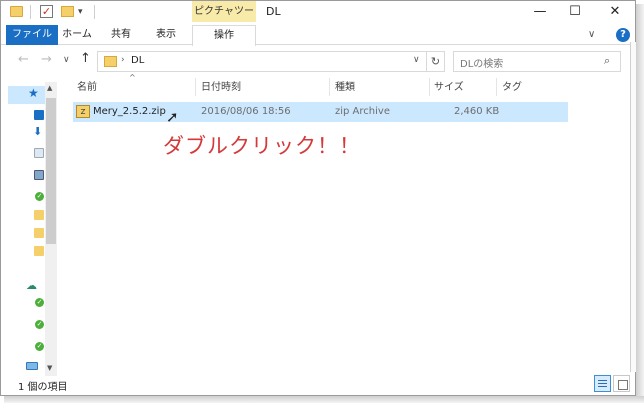  I want to click on tab-view: 表示, so click(166, 35).